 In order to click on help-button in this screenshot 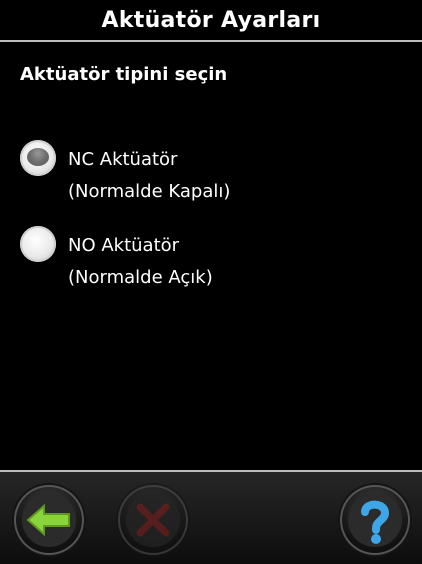, I will do `click(375, 520)`.